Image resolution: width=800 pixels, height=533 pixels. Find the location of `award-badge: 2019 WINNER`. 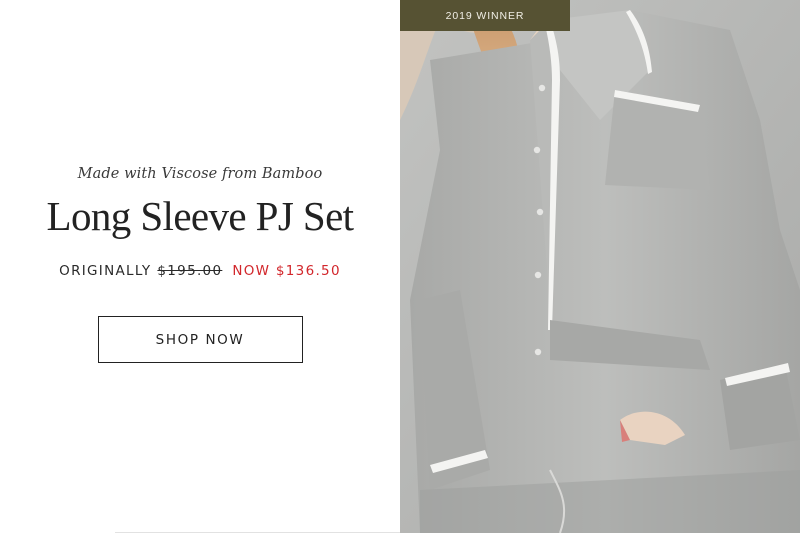

award-badge: 2019 WINNER is located at coordinates (485, 15).